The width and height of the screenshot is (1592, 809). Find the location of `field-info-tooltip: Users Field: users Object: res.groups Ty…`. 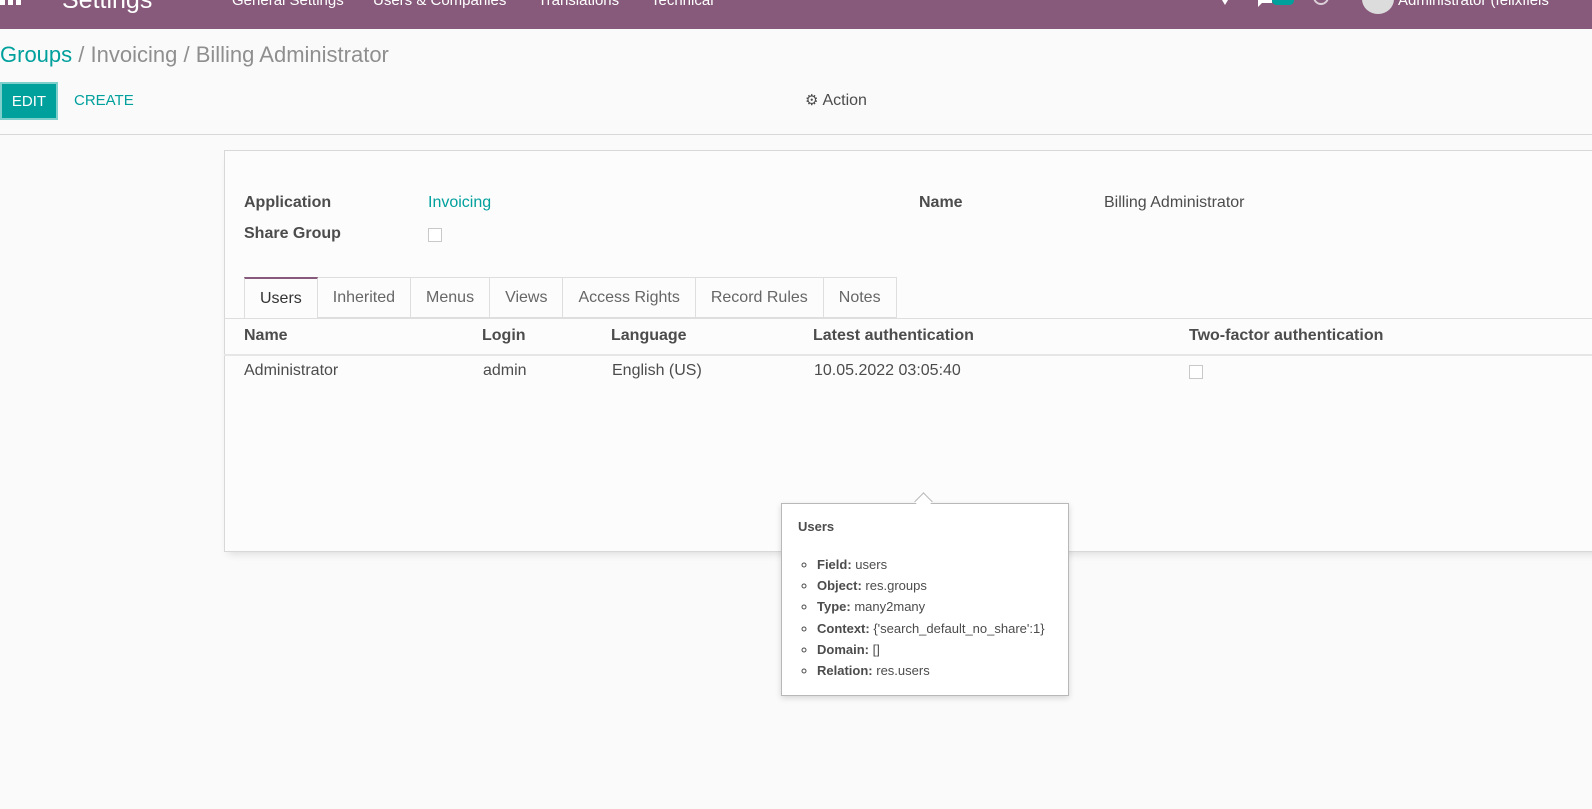

field-info-tooltip: Users Field: users Object: res.groups Ty… is located at coordinates (925, 599).